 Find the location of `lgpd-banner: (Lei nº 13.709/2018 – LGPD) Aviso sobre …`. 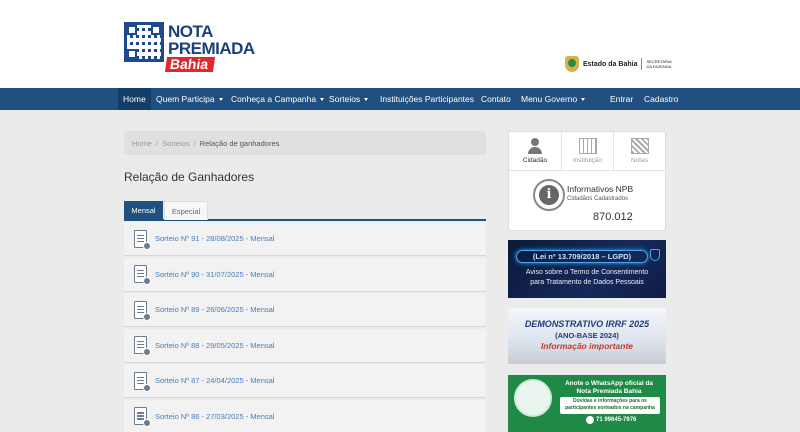

lgpd-banner: (Lei nº 13.709/2018 – LGPD) Aviso sobre … is located at coordinates (587, 269).